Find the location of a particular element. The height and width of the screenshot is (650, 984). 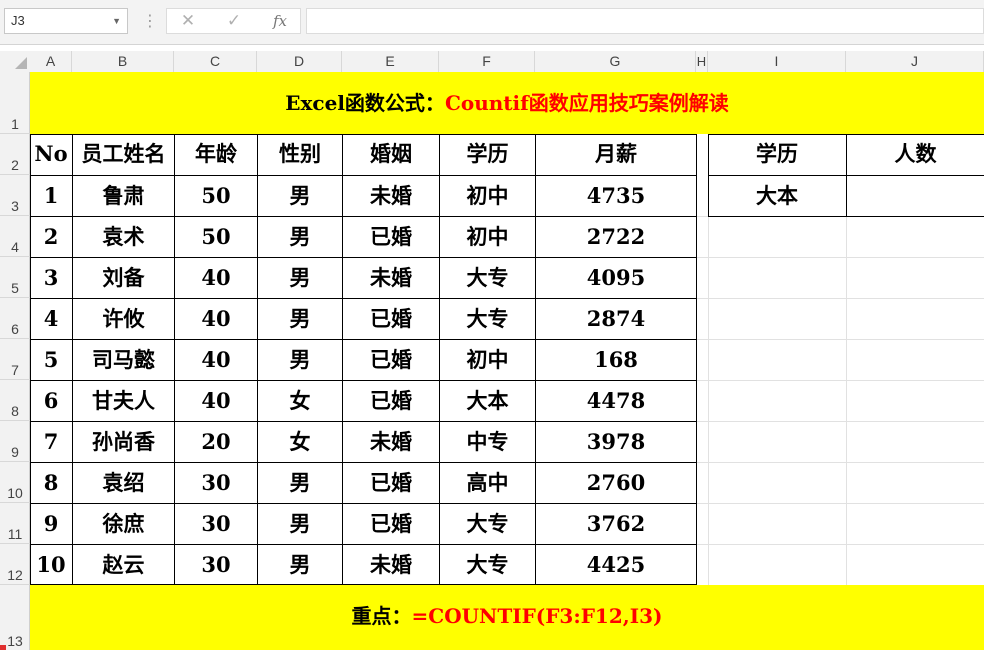

select-all-corner is located at coordinates (15, 61).